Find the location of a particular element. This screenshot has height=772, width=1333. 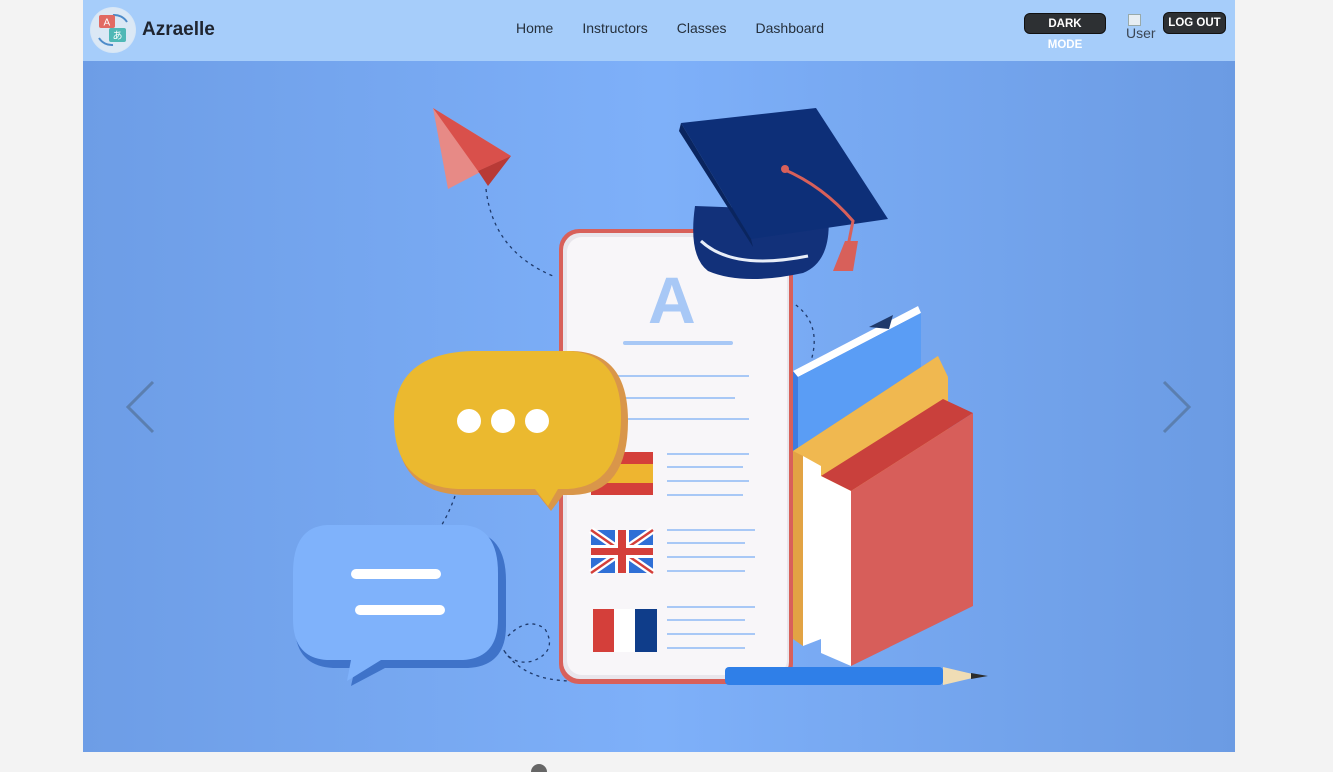

logout-button: LOG OUT is located at coordinates (1194, 23).